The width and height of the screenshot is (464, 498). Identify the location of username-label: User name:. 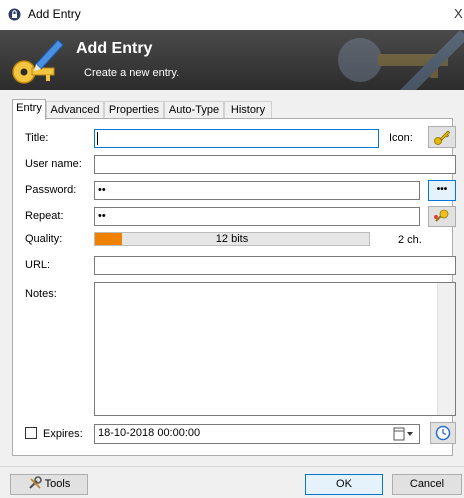
(53, 164).